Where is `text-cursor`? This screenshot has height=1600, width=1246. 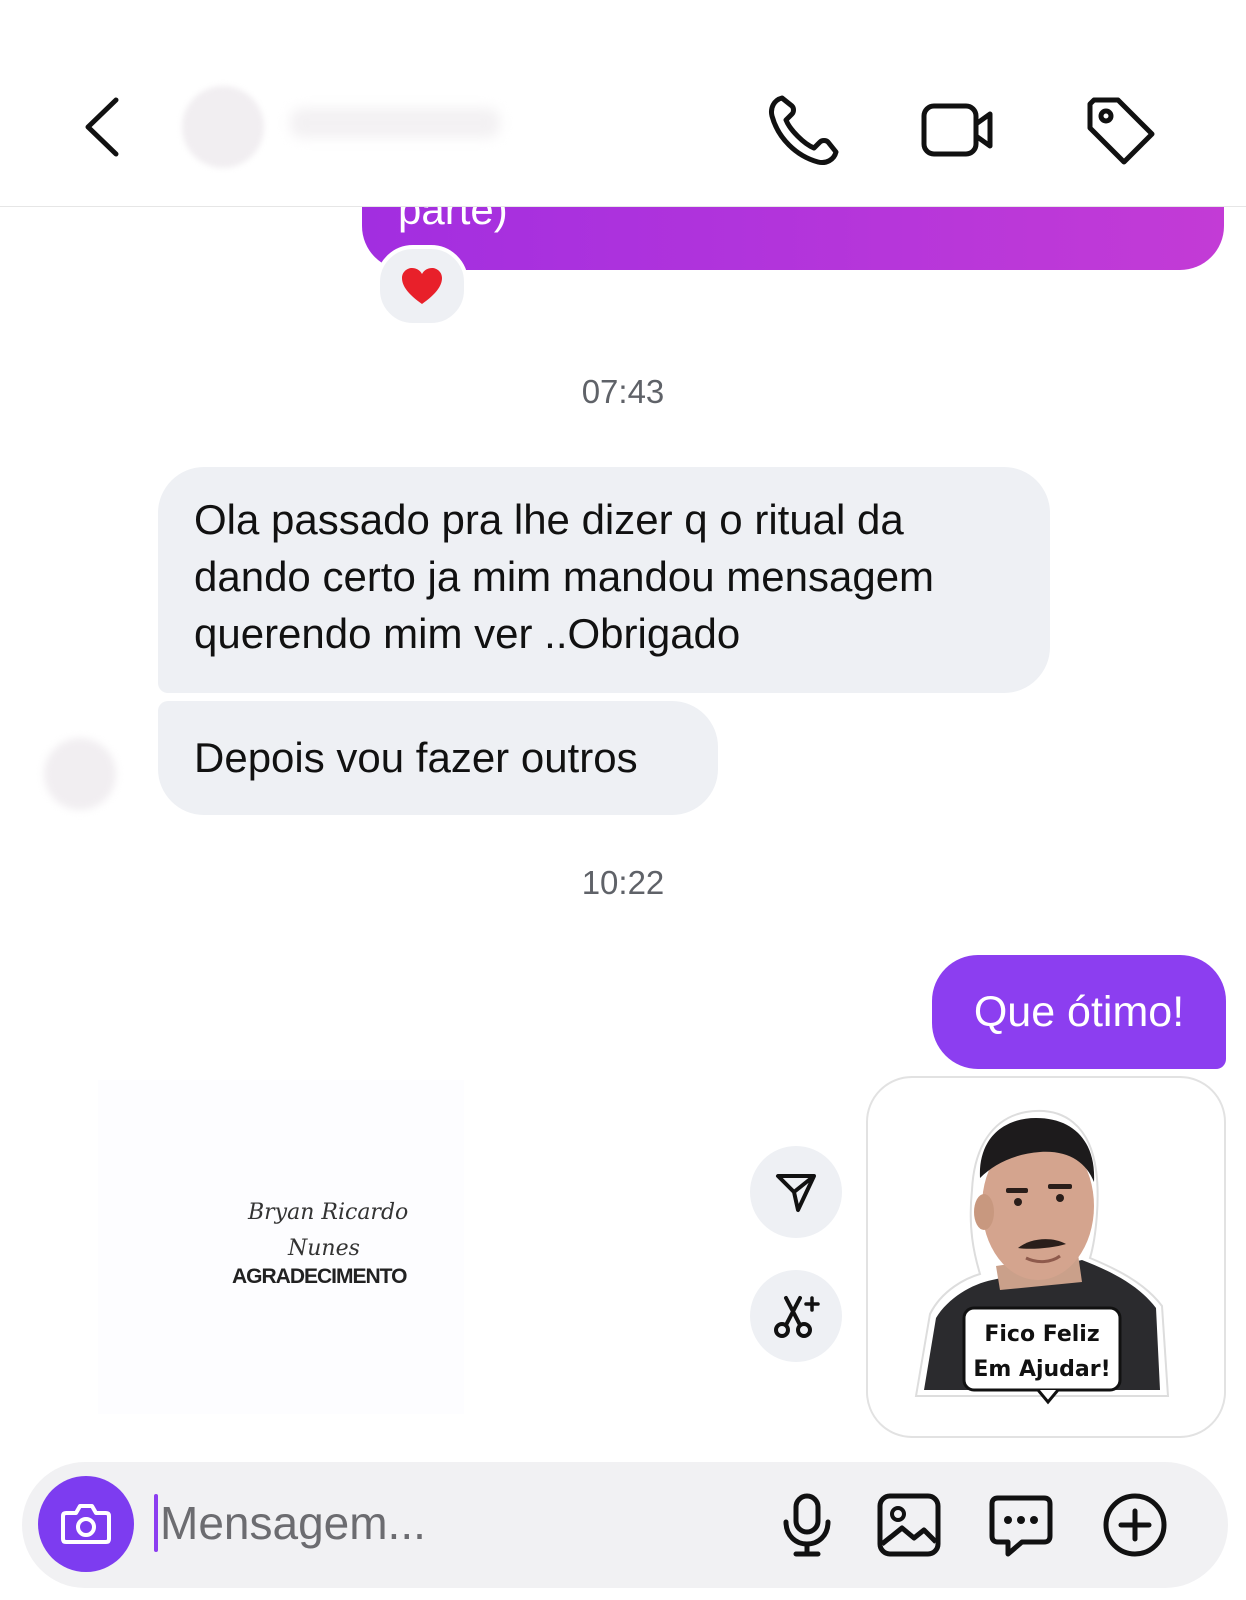 text-cursor is located at coordinates (156, 1523).